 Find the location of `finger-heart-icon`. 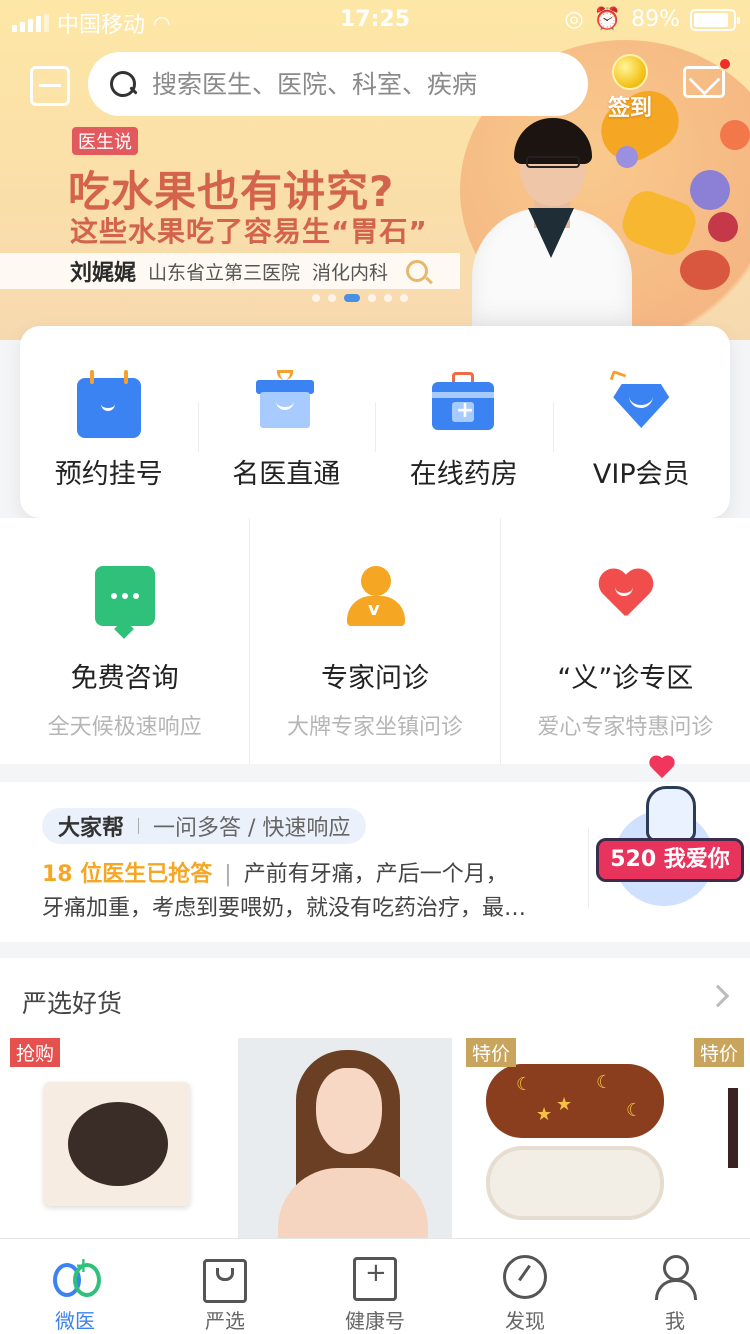

finger-heart-icon is located at coordinates (671, 814).